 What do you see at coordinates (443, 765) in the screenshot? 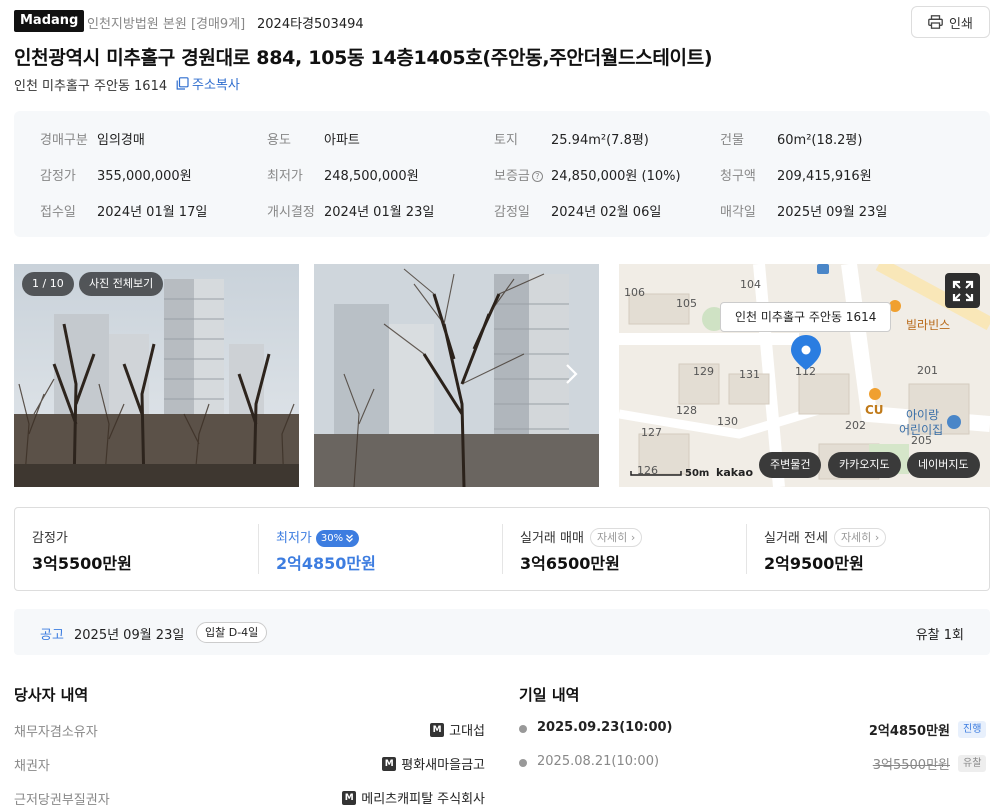
I see `party-name: 평화새마을금고` at bounding box center [443, 765].